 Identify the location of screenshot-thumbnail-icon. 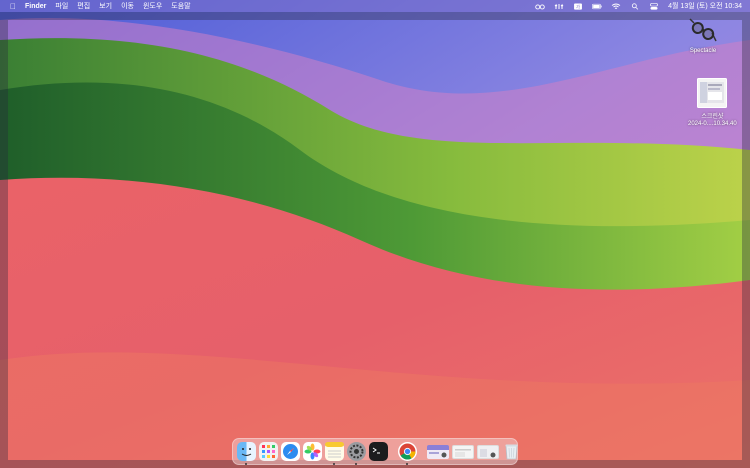
(712, 93).